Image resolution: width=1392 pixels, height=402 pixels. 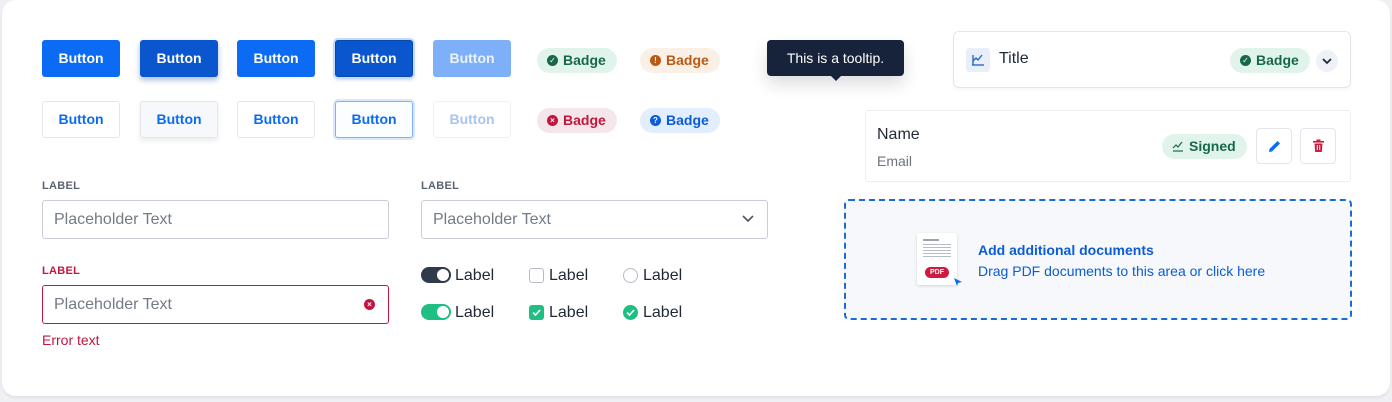 I want to click on pencil-icon, so click(x=1274, y=146).